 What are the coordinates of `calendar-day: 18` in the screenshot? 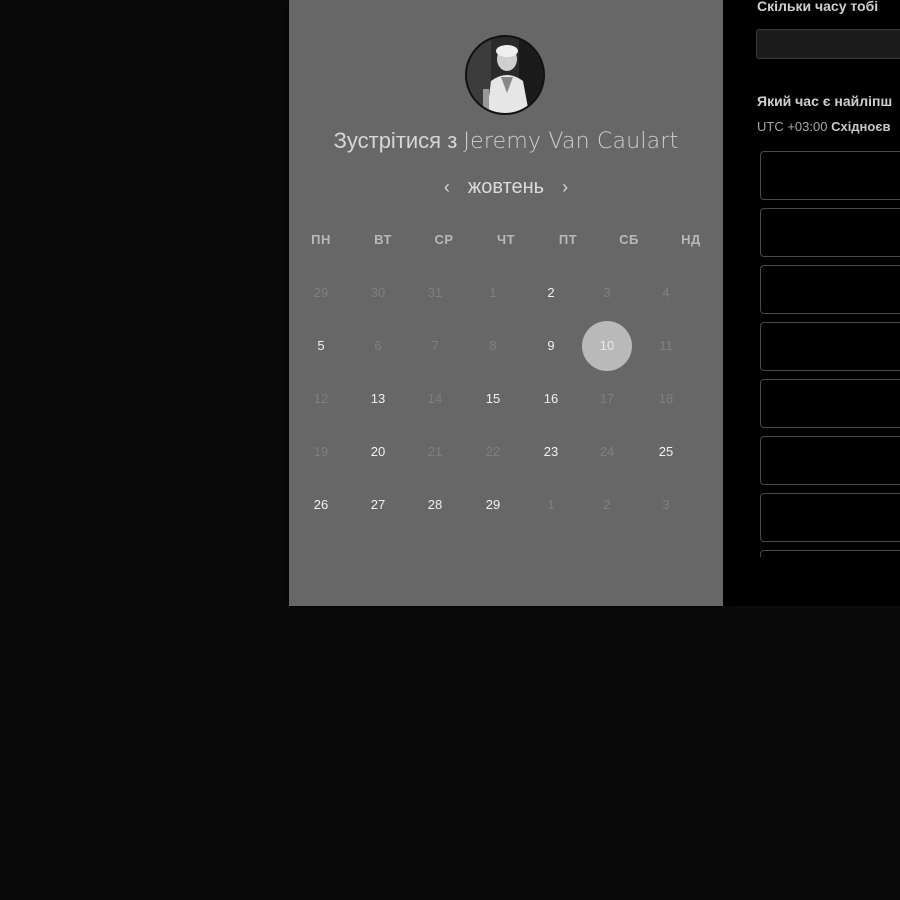 It's located at (666, 398).